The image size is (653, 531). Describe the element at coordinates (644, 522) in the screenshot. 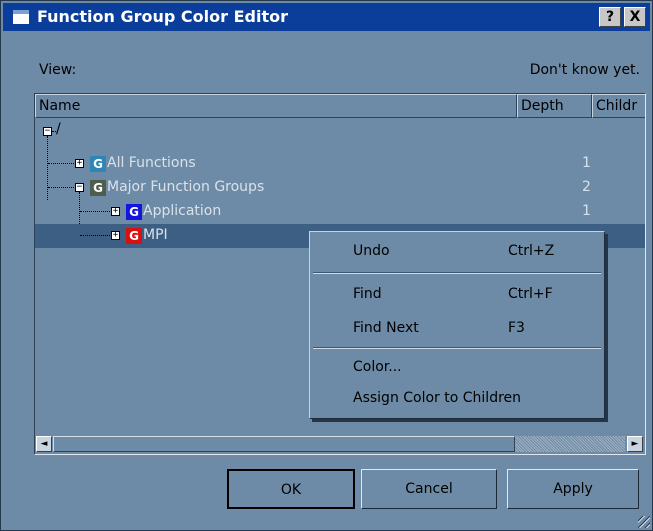

I see `resize-grip` at that location.